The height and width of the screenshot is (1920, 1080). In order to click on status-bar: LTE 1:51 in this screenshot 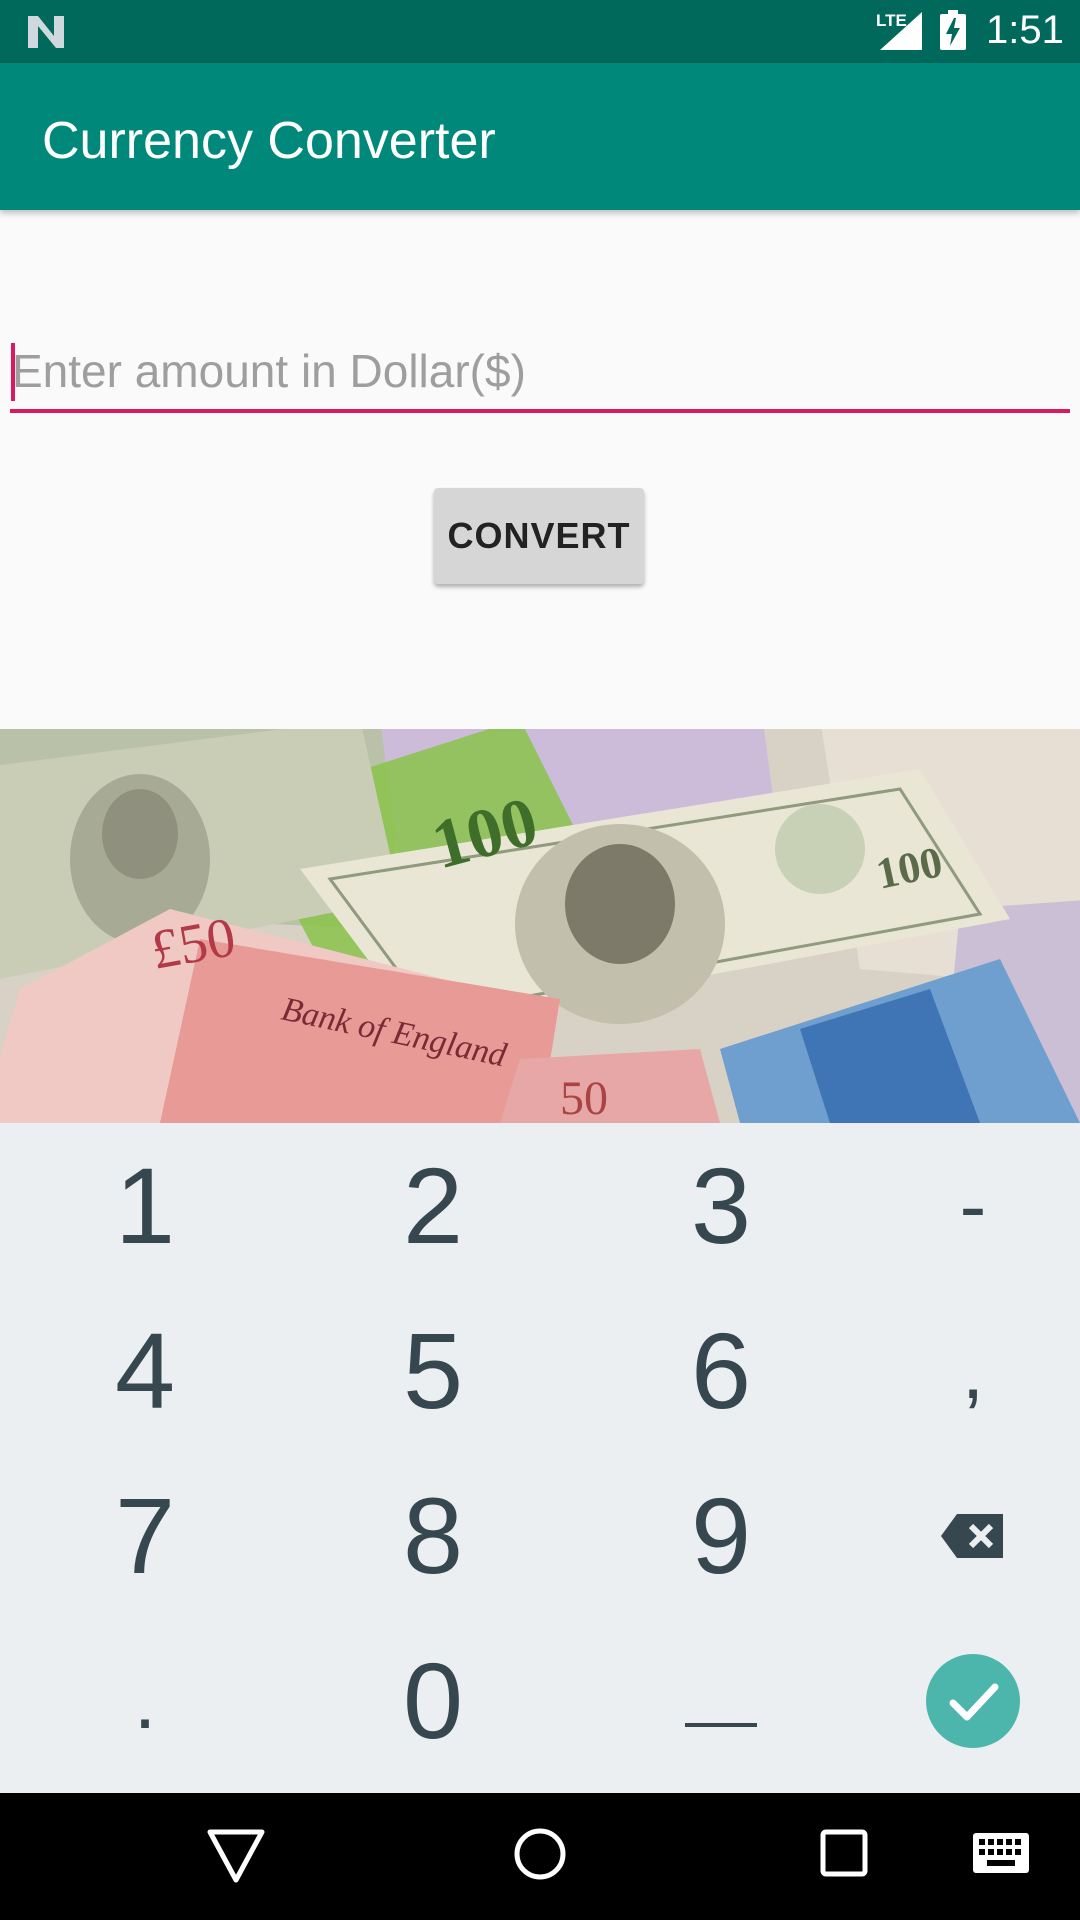, I will do `click(540, 31)`.